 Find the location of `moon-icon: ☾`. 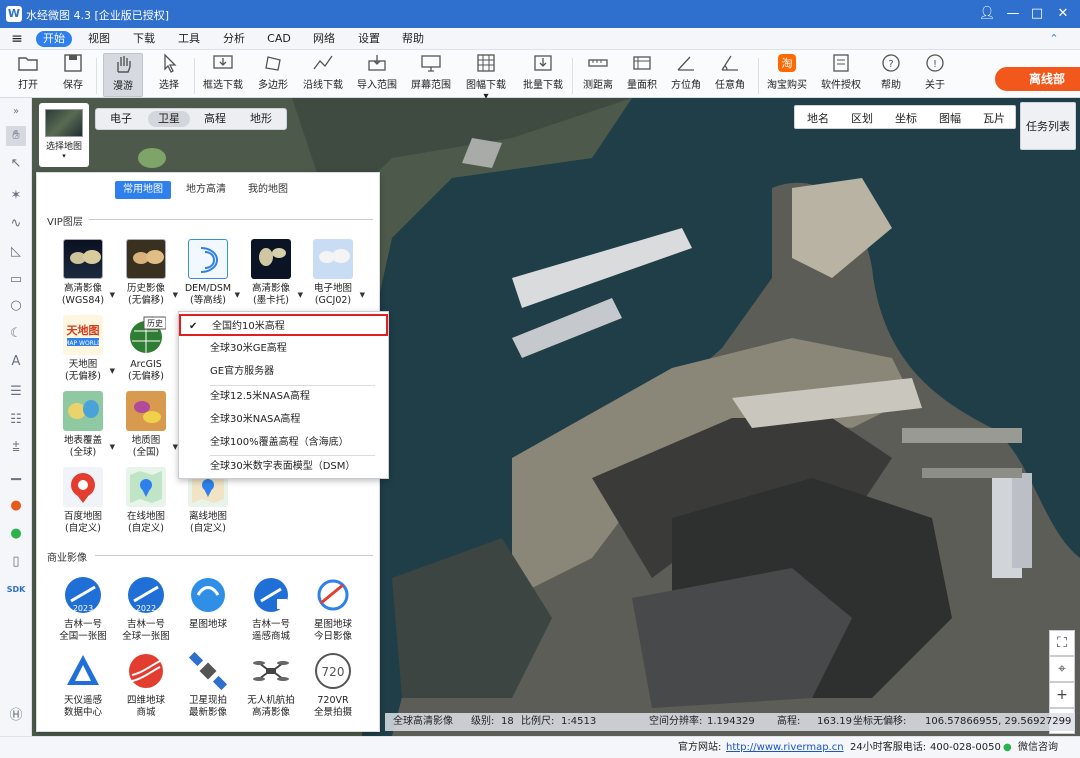

moon-icon: ☾ is located at coordinates (16, 334).